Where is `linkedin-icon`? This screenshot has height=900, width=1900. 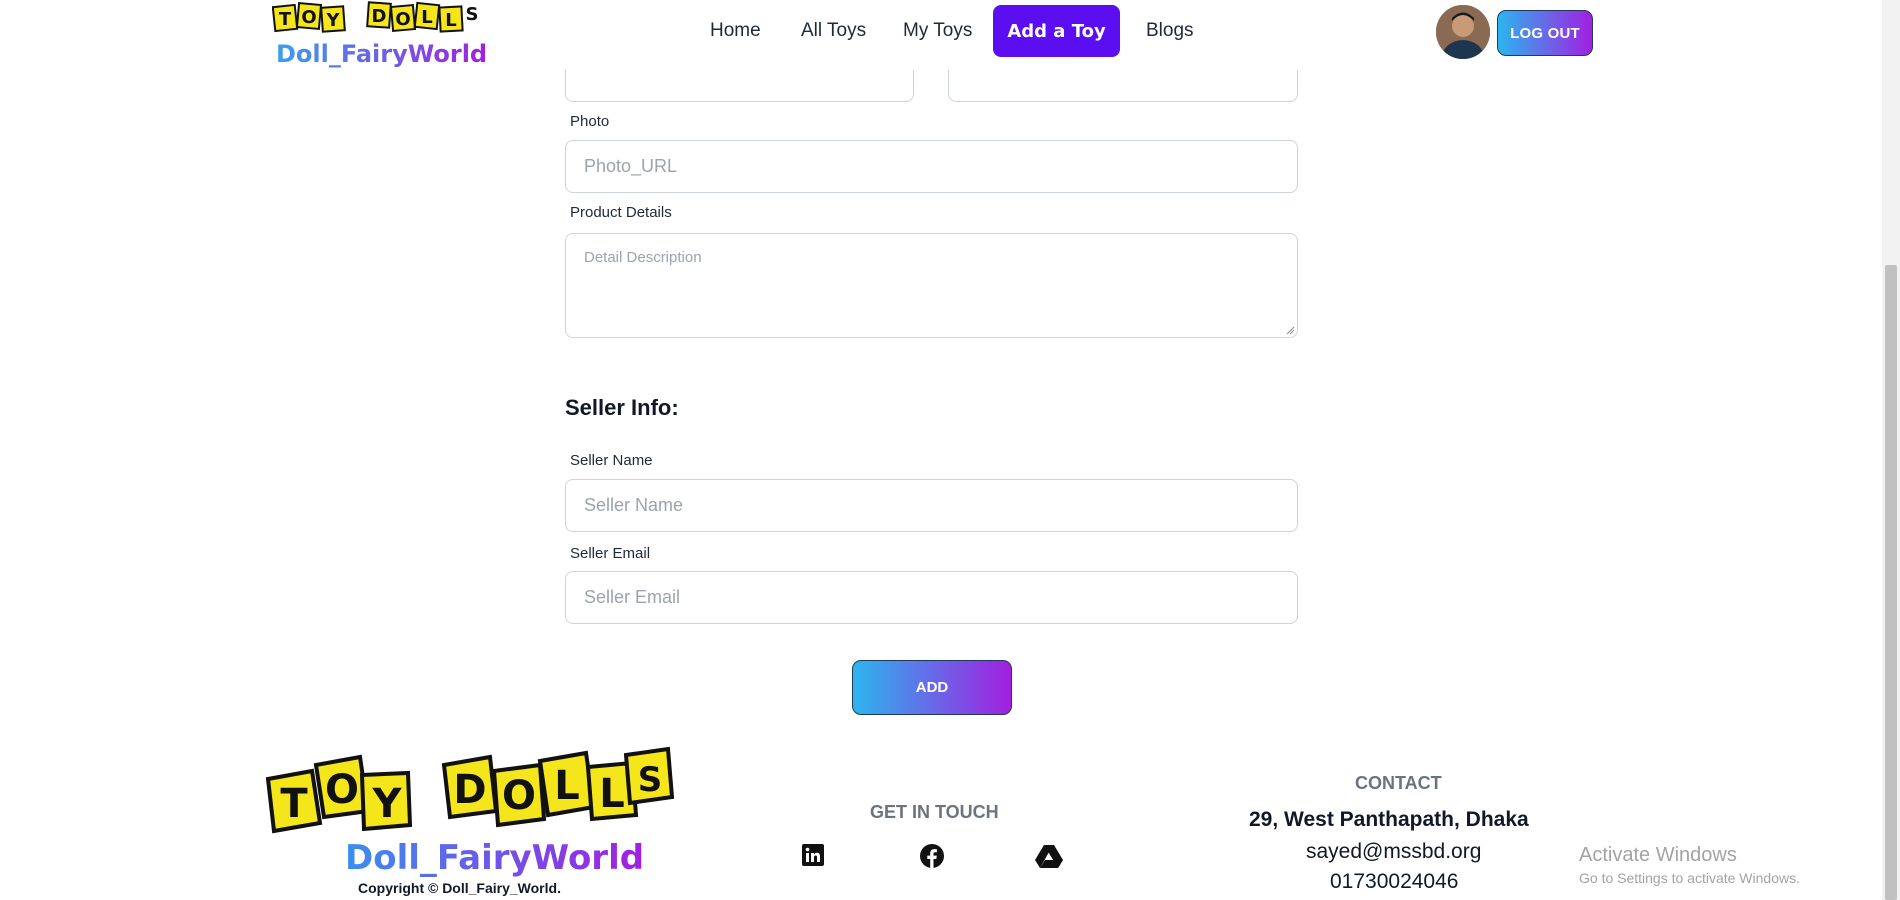
linkedin-icon is located at coordinates (813, 855).